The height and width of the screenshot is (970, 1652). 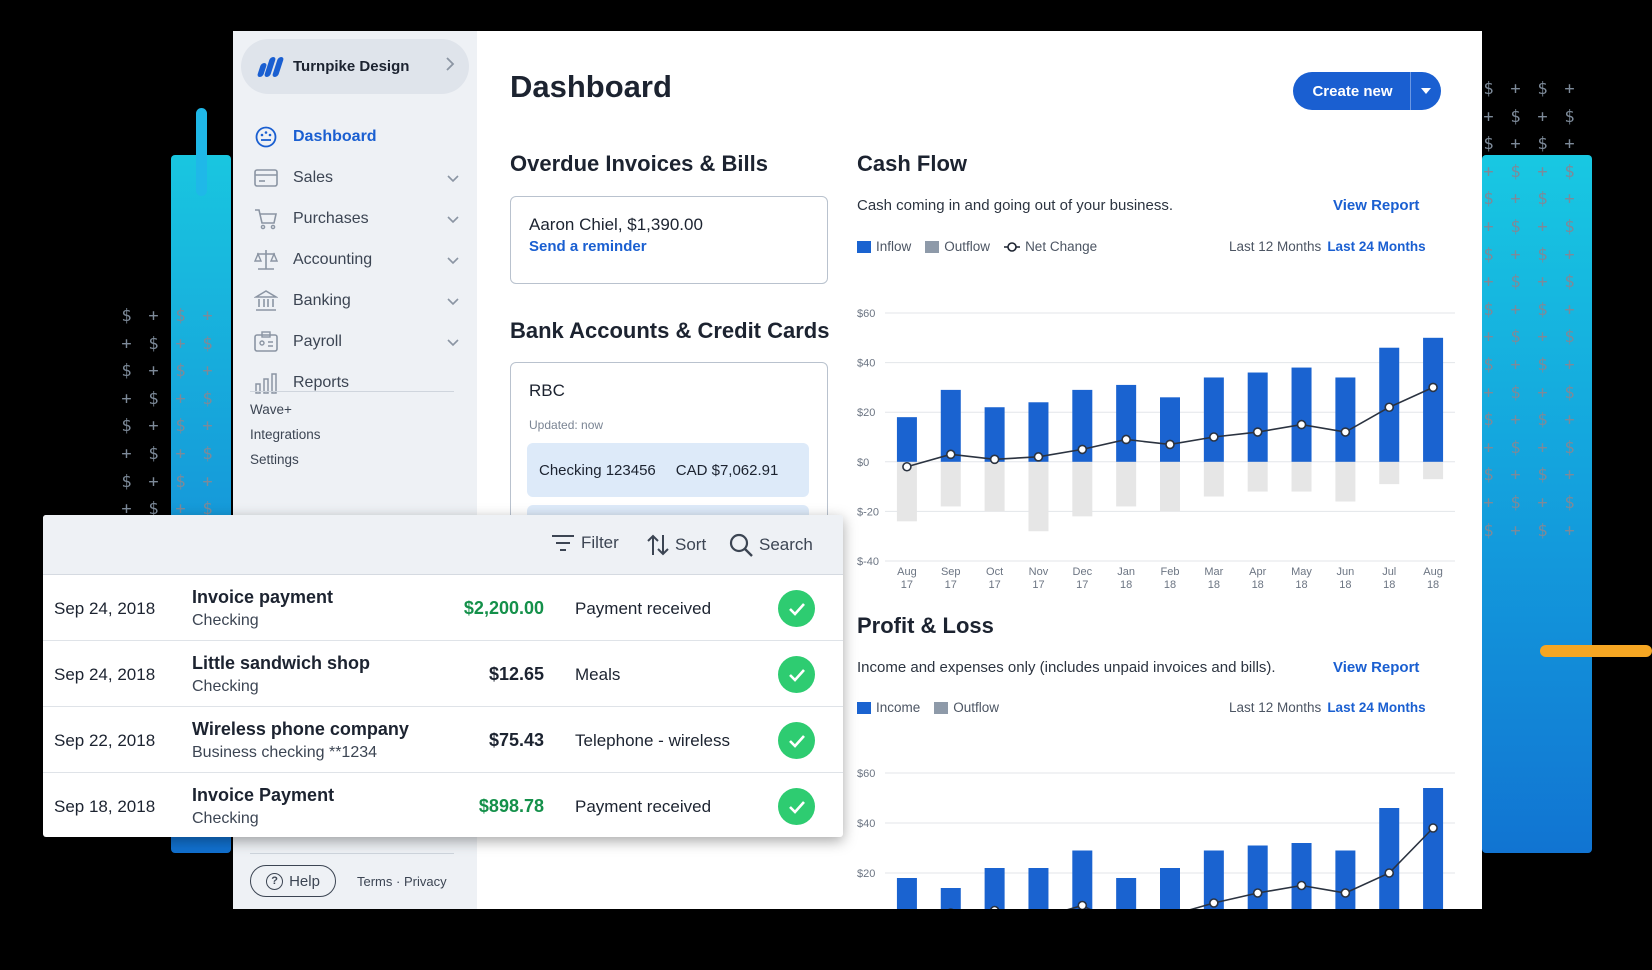 What do you see at coordinates (868, 512) in the screenshot?
I see `y-tick-label: $-20` at bounding box center [868, 512].